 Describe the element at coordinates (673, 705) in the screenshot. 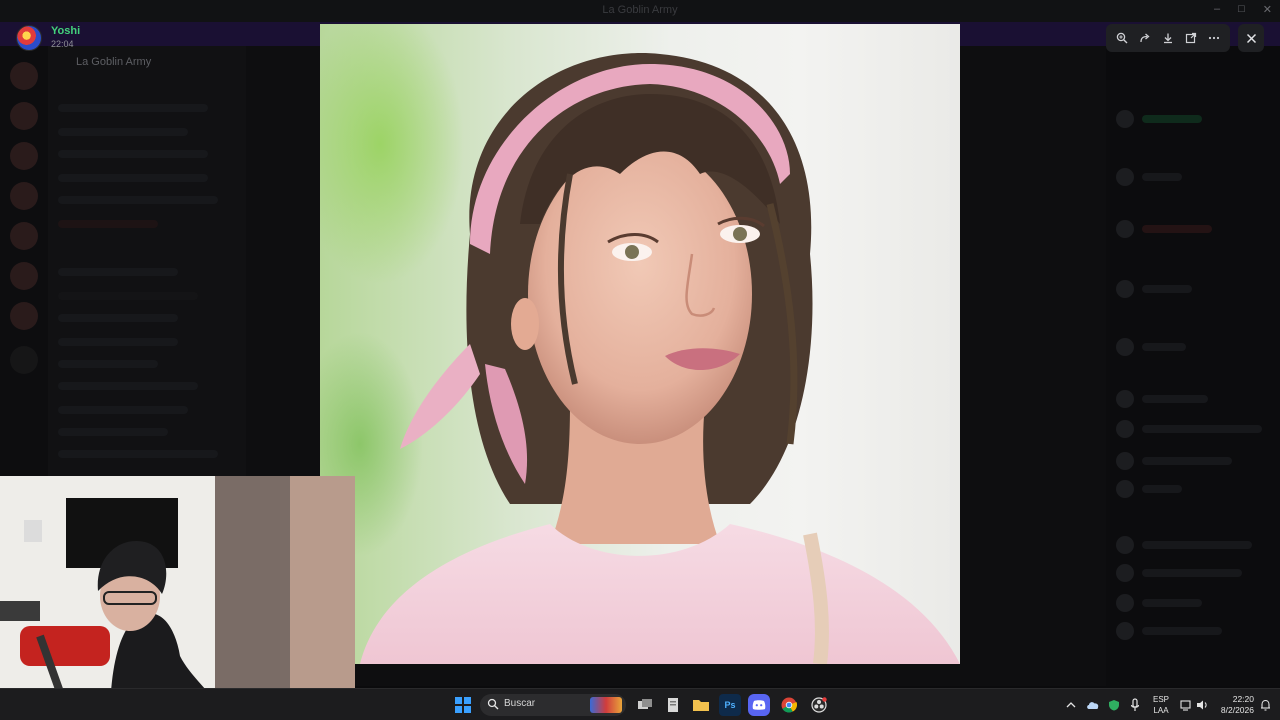

I see `notes-icon` at that location.